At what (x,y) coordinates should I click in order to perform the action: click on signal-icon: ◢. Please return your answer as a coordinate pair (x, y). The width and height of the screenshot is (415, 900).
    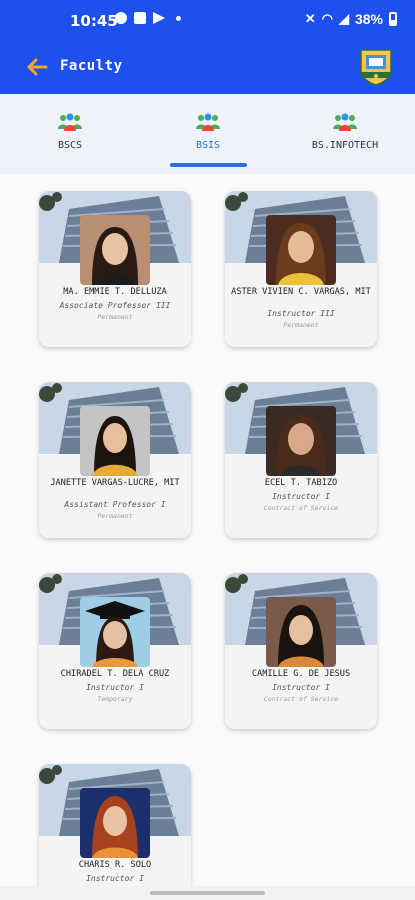
    Looking at the image, I should click on (343, 18).